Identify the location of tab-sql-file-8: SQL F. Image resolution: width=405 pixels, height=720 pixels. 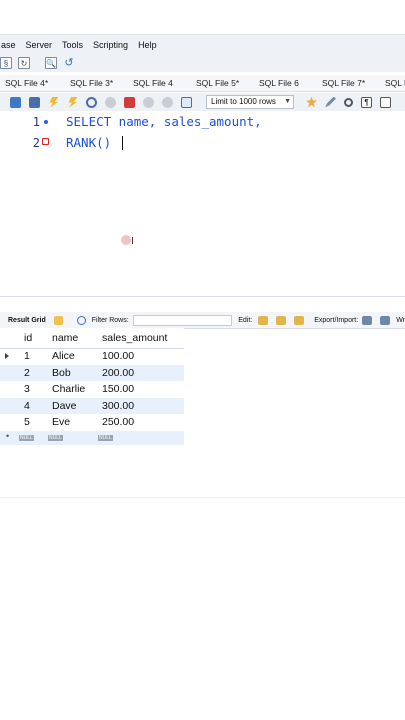
(391, 83).